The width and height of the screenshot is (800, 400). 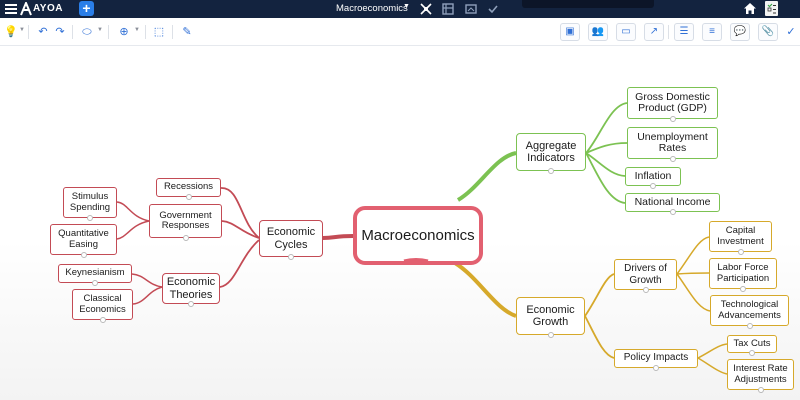 What do you see at coordinates (645, 276) in the screenshot?
I see `node-drivers-of-growth: Drivers of Growth` at bounding box center [645, 276].